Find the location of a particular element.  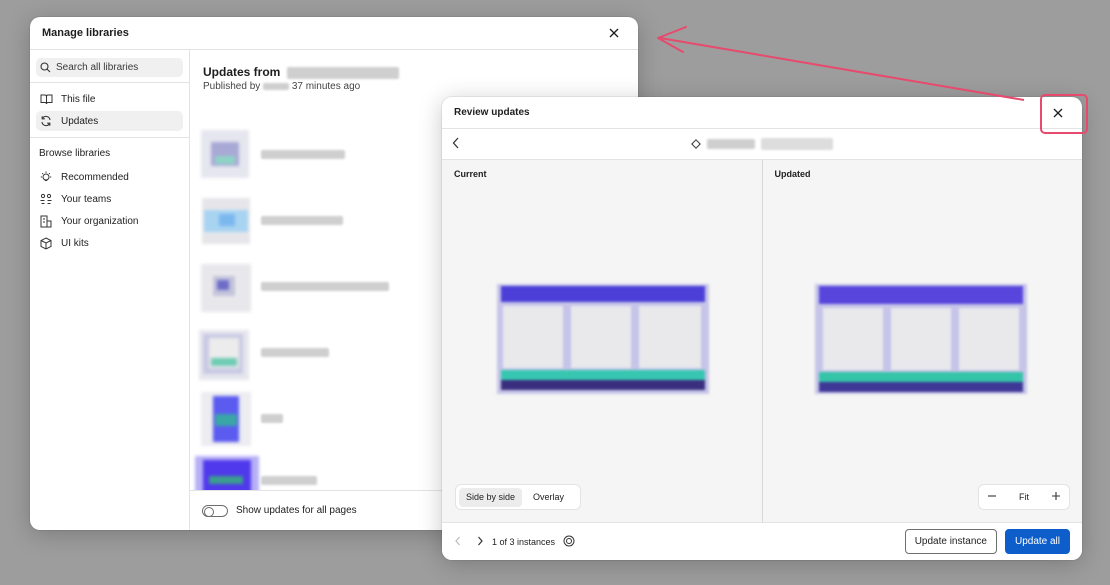

search-input is located at coordinates (116, 67).